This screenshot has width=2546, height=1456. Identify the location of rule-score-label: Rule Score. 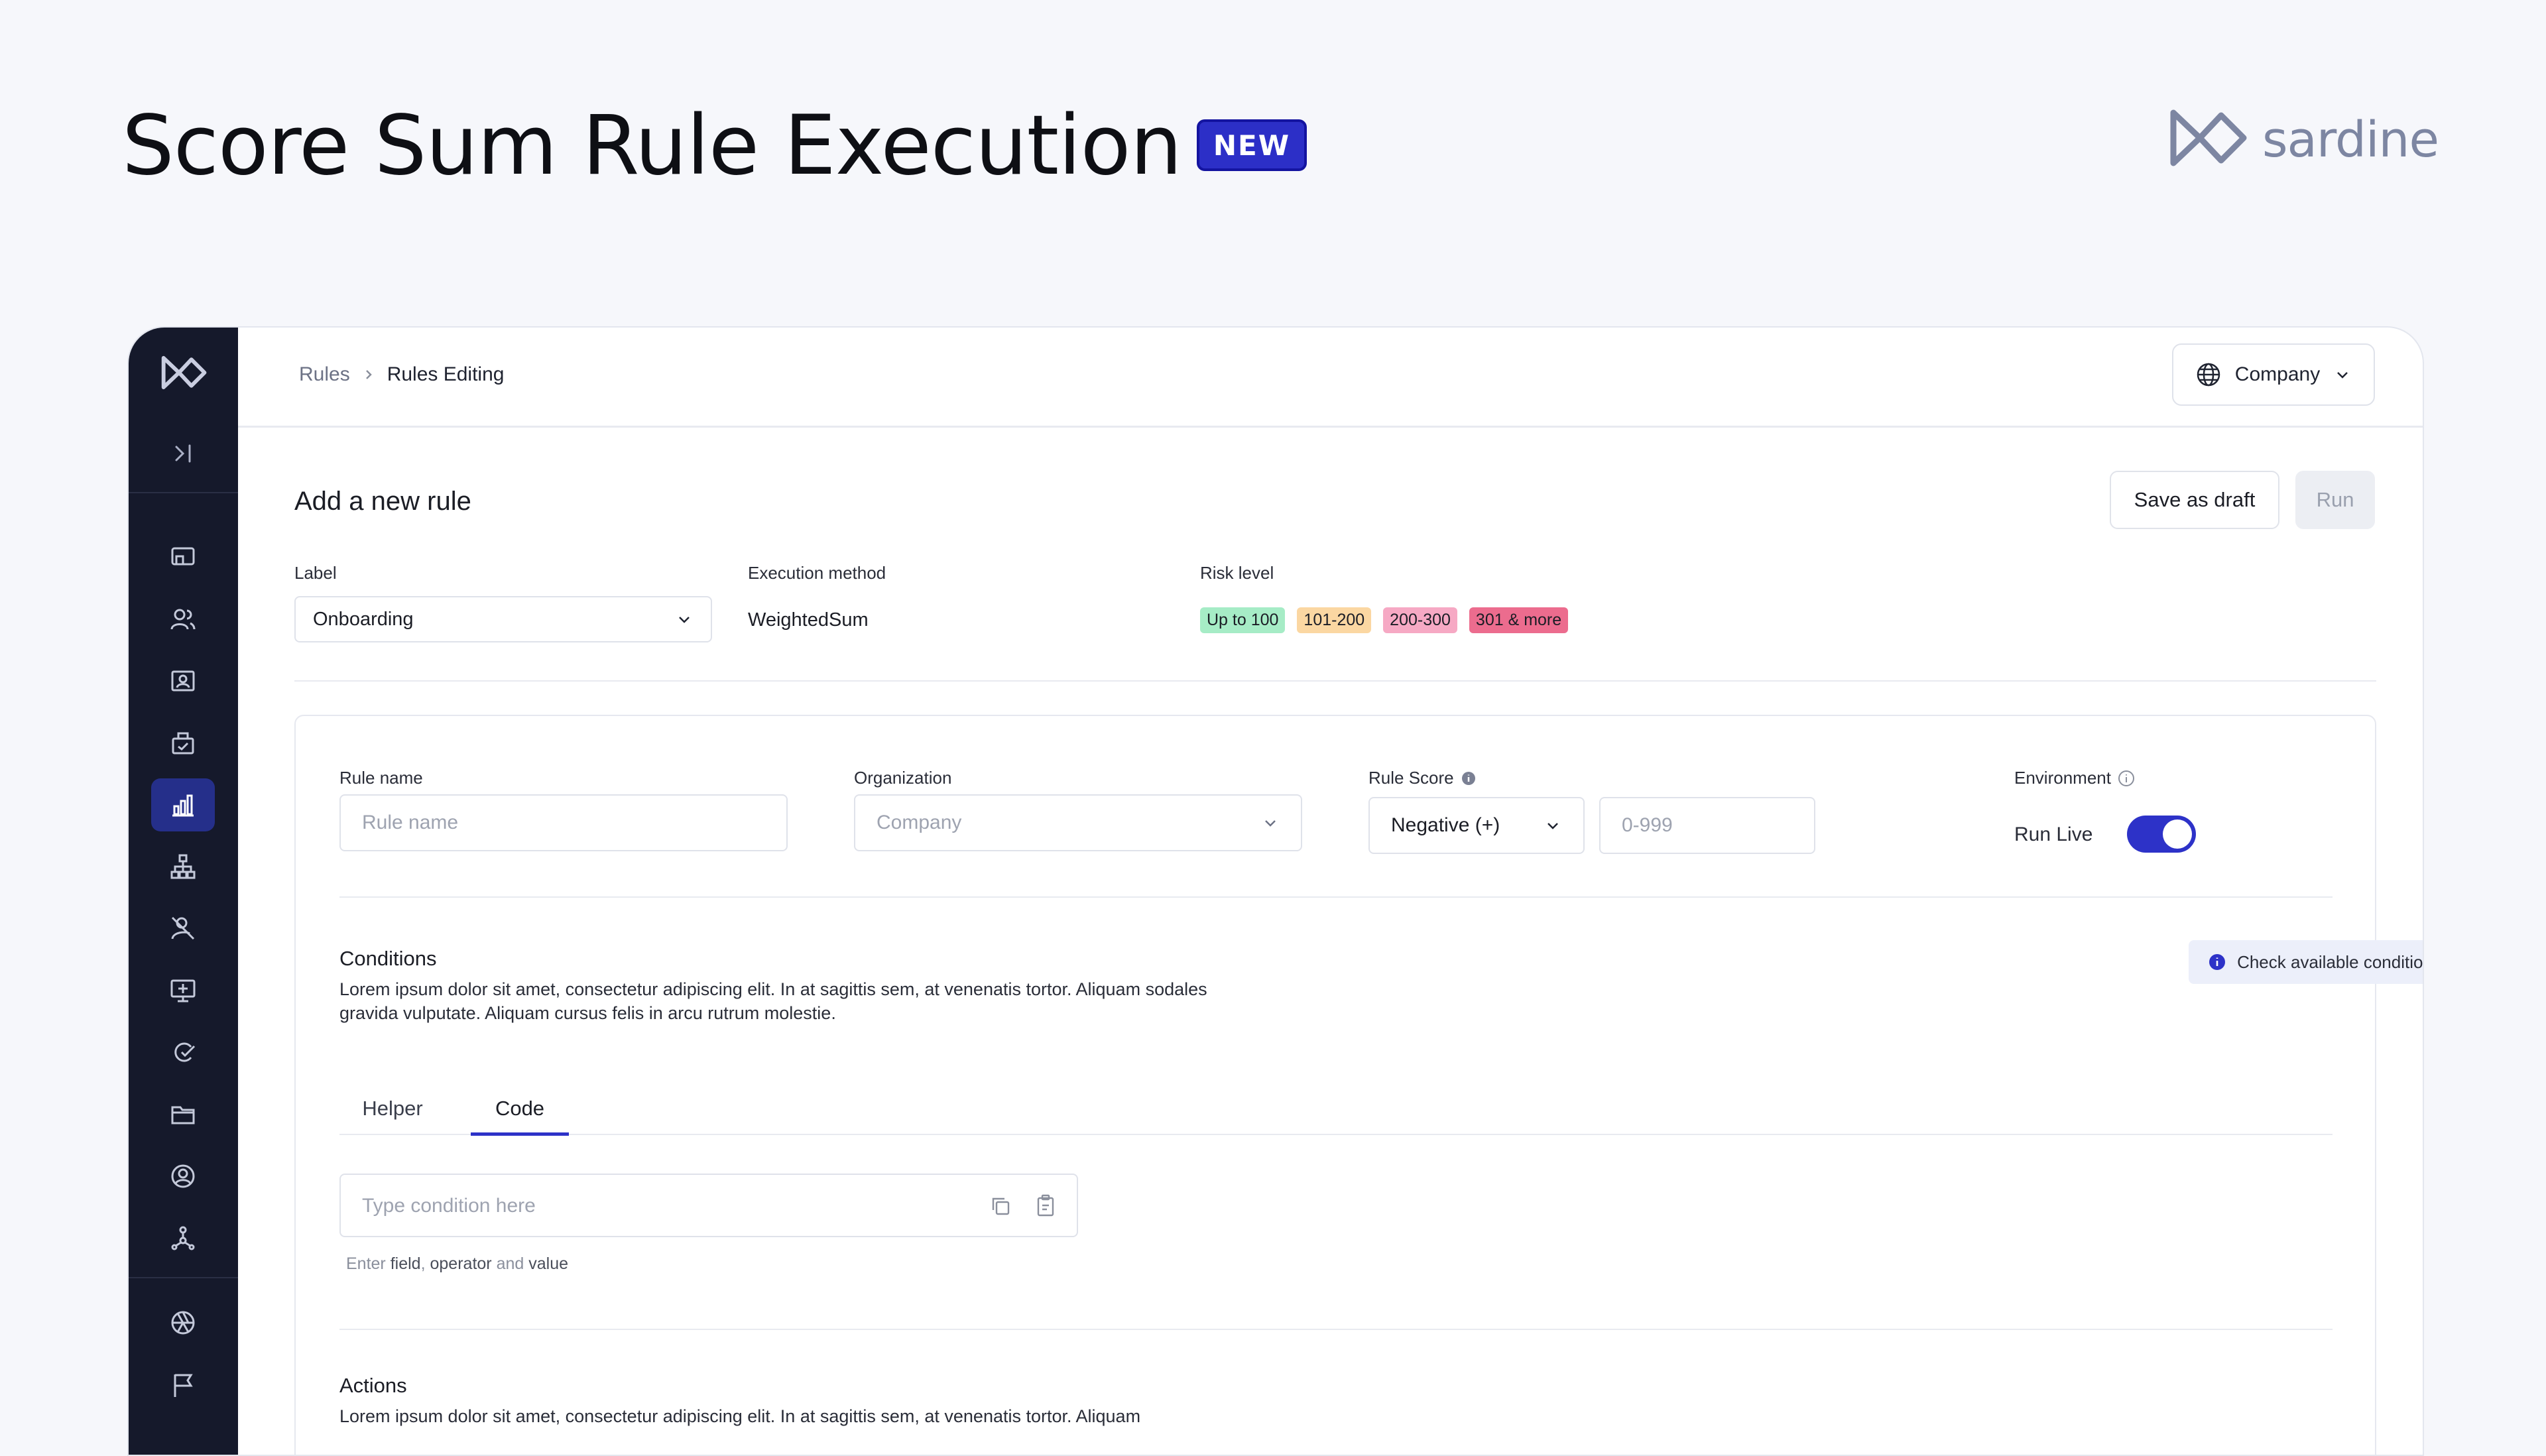
(1411, 778).